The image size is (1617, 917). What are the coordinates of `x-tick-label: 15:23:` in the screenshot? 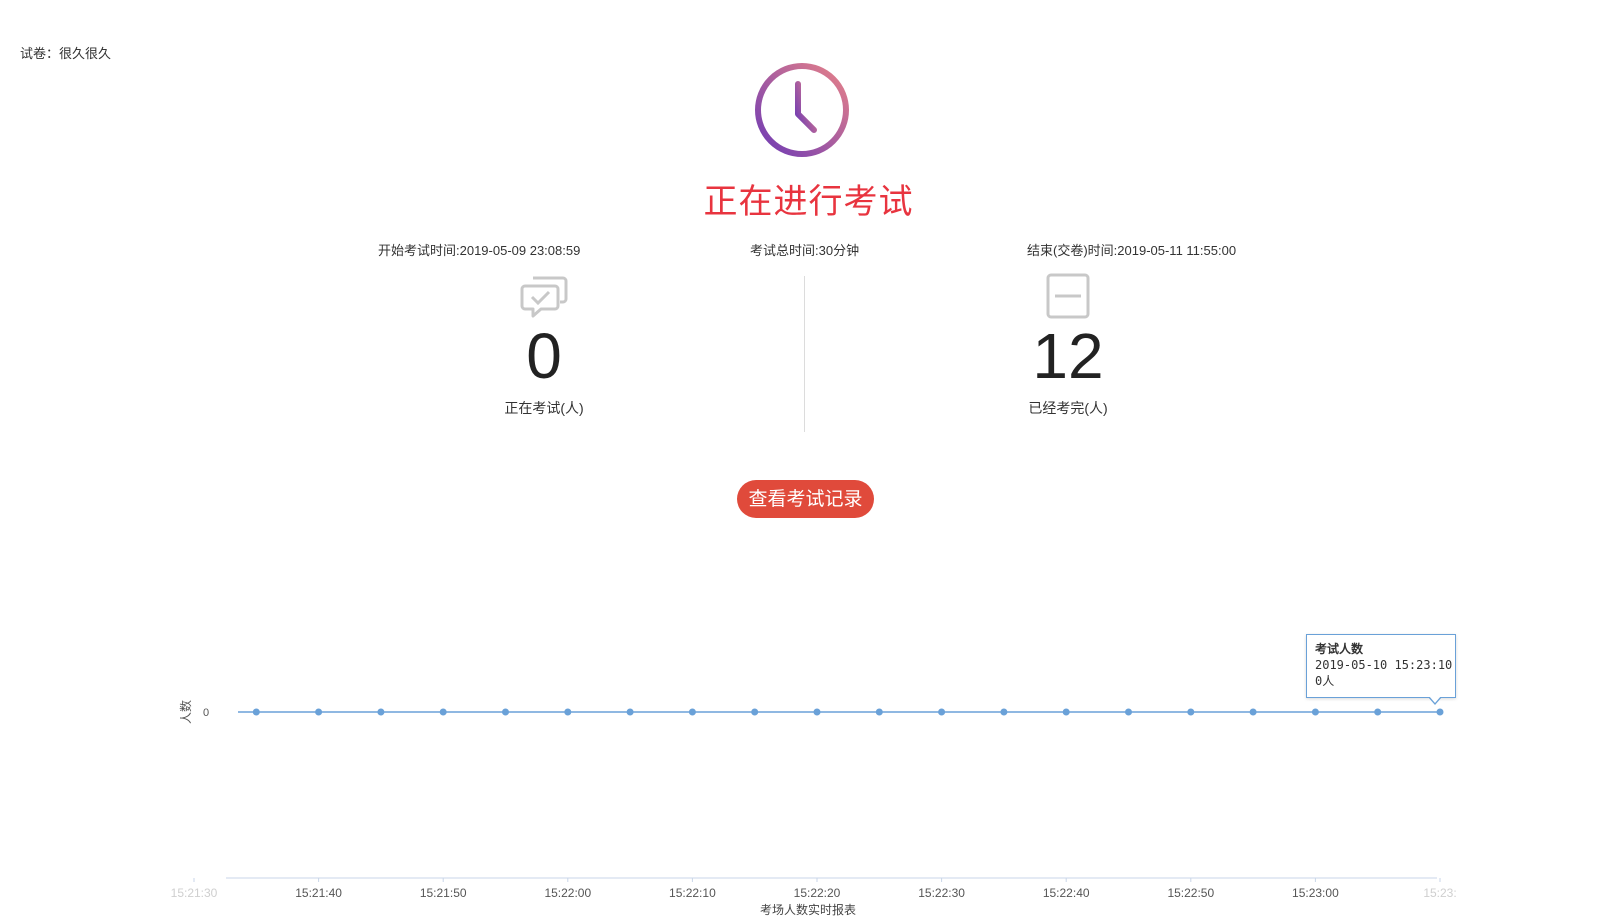 It's located at (1439, 893).